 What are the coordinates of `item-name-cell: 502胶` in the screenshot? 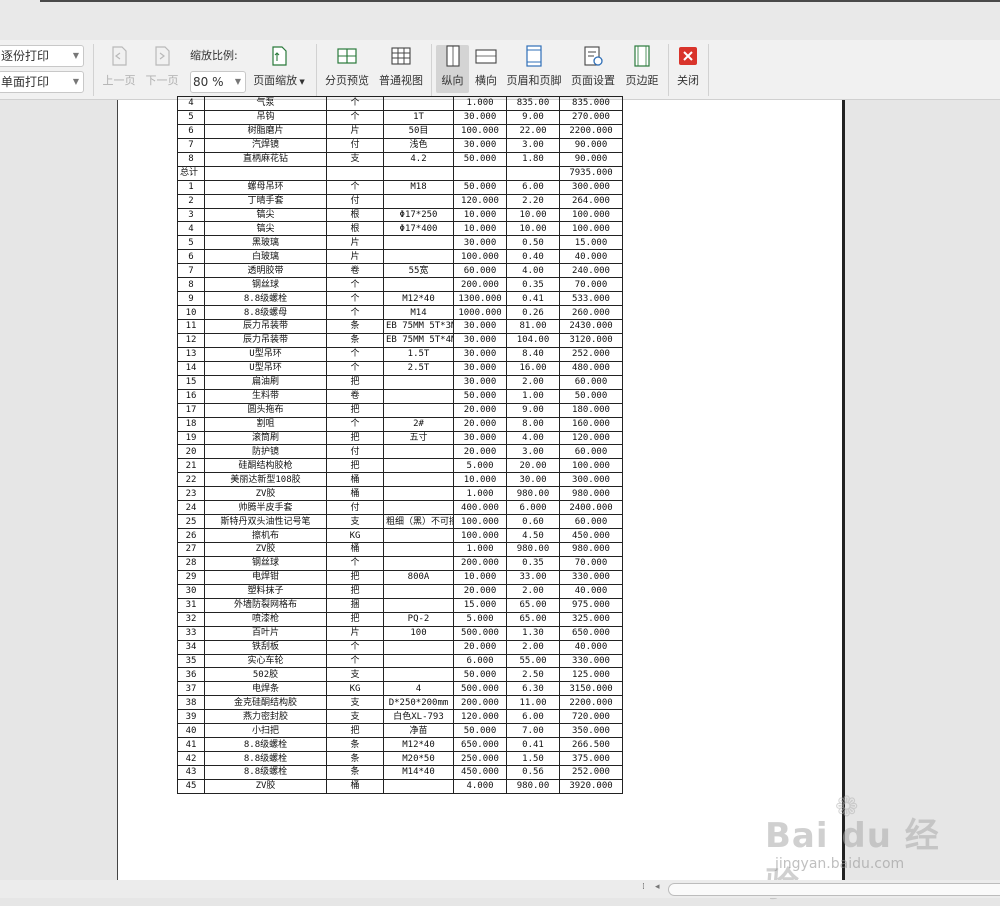 It's located at (265, 675).